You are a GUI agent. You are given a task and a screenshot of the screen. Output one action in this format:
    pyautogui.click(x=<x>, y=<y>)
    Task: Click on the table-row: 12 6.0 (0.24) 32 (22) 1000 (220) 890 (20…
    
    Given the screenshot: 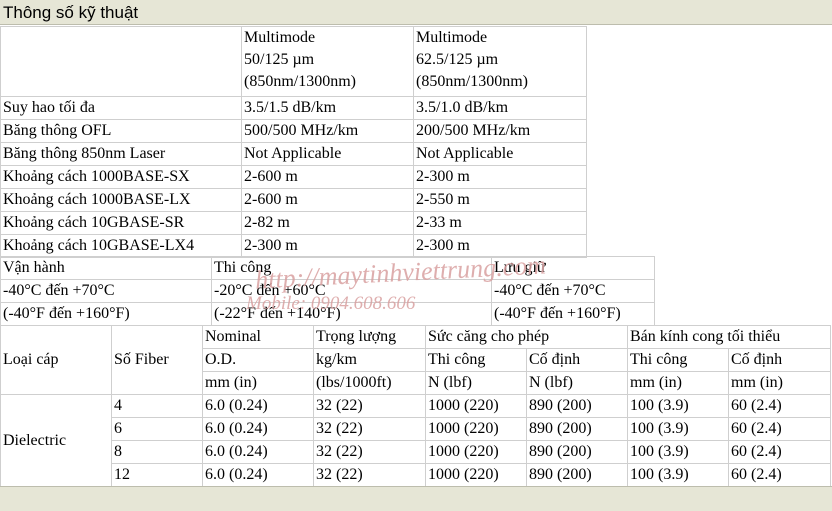 What is the action you would take?
    pyautogui.click(x=416, y=475)
    